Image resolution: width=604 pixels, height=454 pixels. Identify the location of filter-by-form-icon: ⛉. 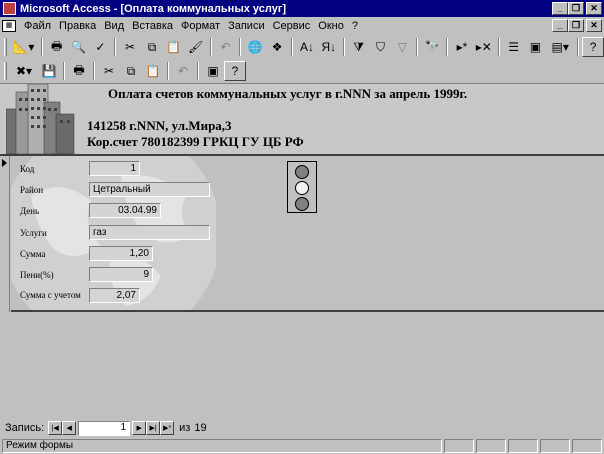
(381, 47).